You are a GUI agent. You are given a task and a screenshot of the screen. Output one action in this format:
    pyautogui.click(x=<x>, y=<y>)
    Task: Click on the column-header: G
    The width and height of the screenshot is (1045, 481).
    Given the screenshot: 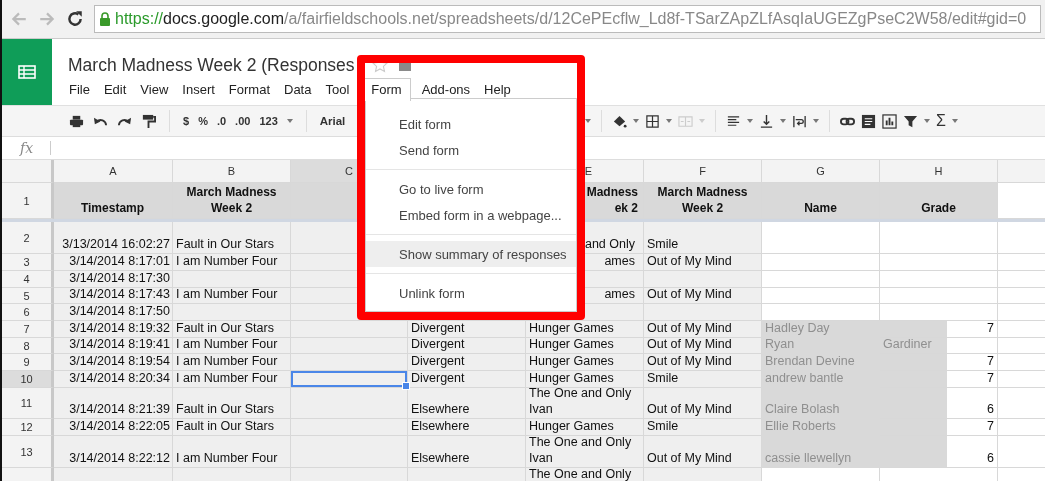 What is the action you would take?
    pyautogui.click(x=821, y=171)
    